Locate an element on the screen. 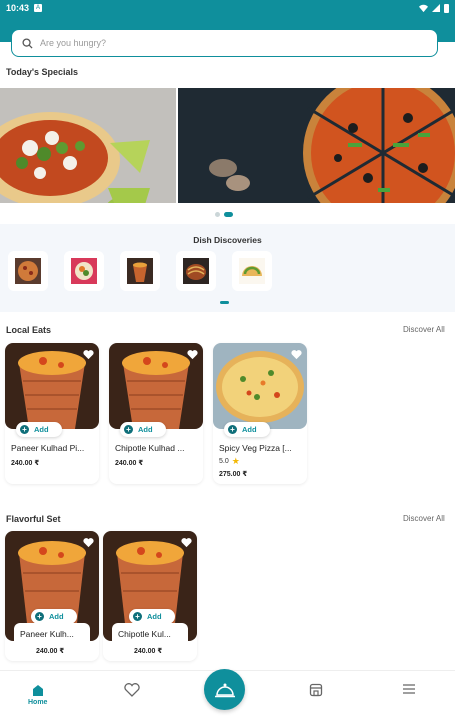 The height and width of the screenshot is (720, 455). discovery-kulhad is located at coordinates (140, 271).